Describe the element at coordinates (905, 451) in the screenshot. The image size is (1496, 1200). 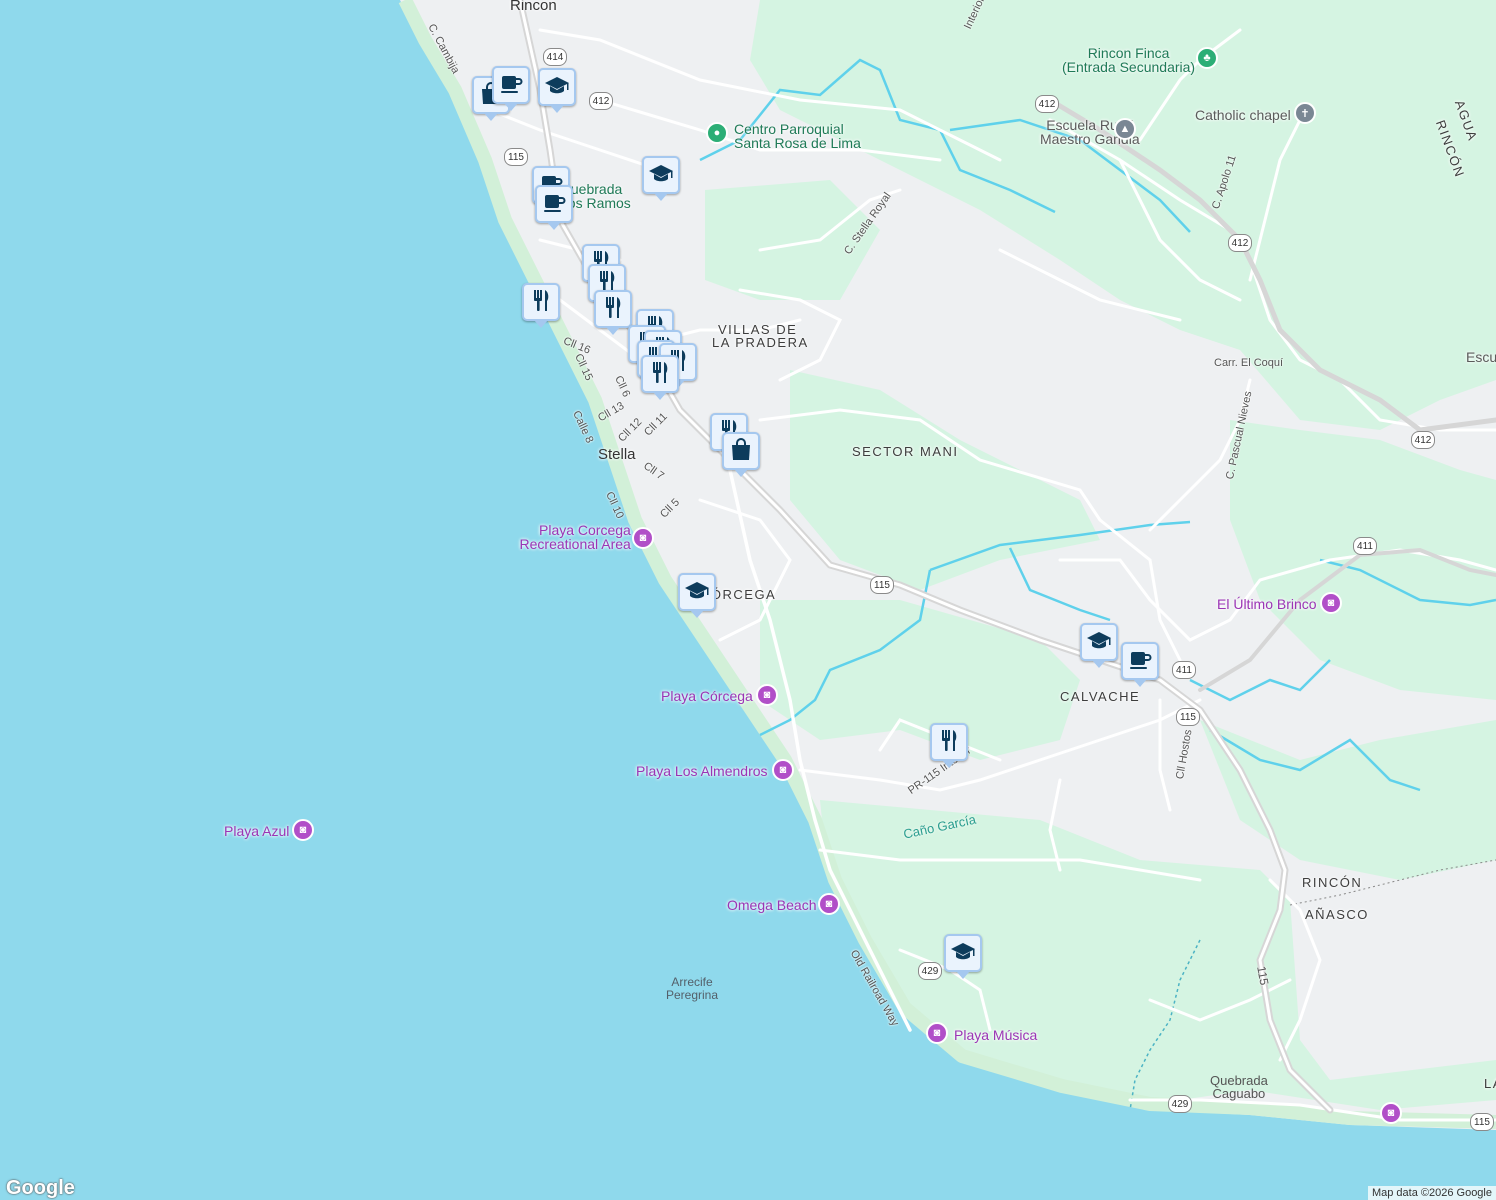
I see `place-label-sector-mani: SECTOR MANI` at that location.